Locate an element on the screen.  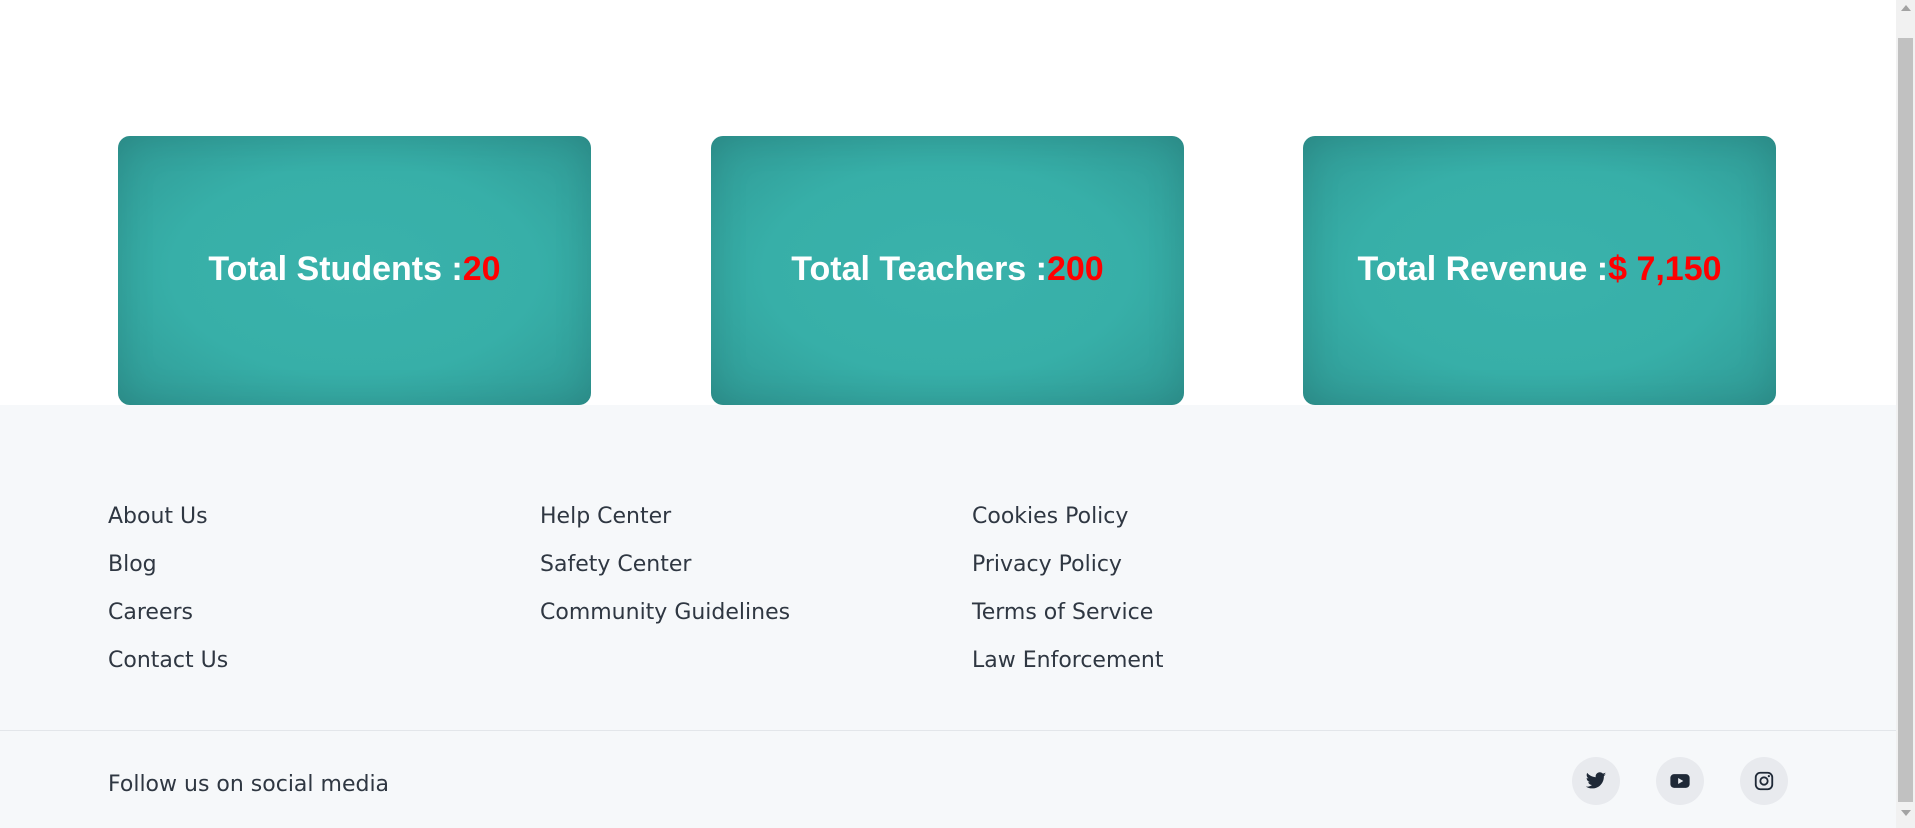
total-students-card: Total Students :20 is located at coordinates (354, 270).